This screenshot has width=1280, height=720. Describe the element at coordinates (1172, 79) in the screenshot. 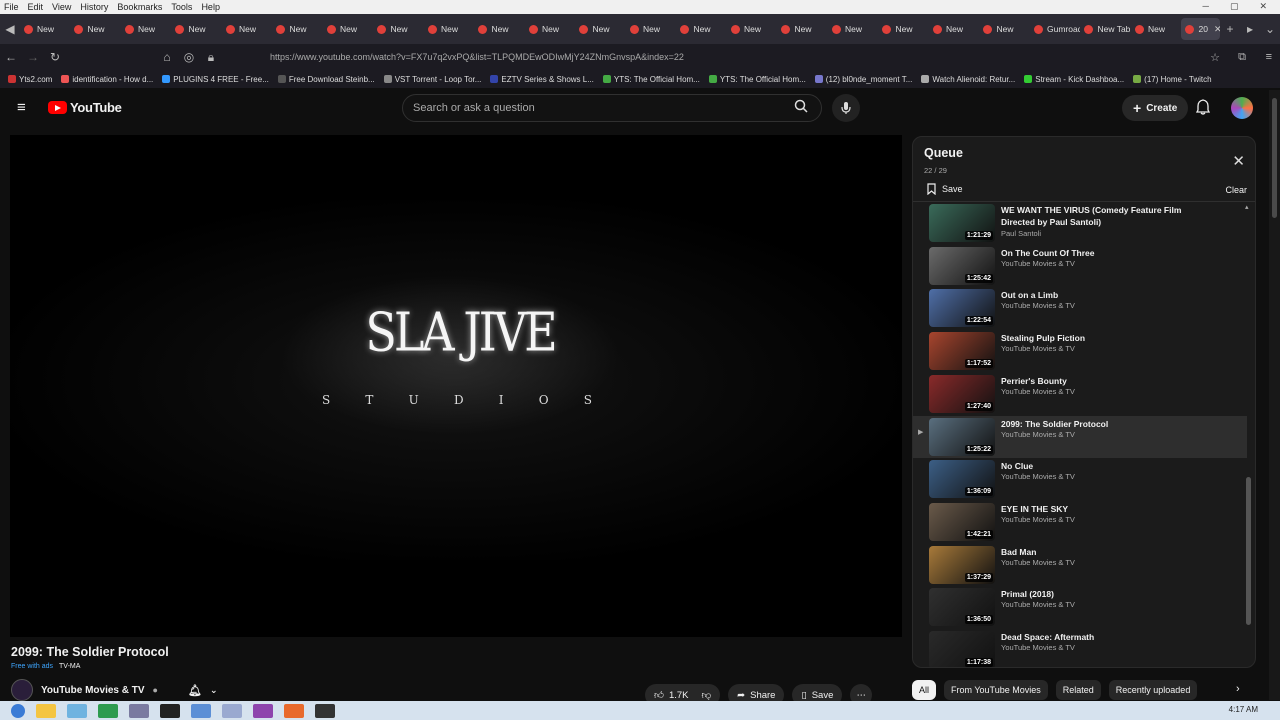

I see `bookmark-item: (17) Home - Twitch` at that location.